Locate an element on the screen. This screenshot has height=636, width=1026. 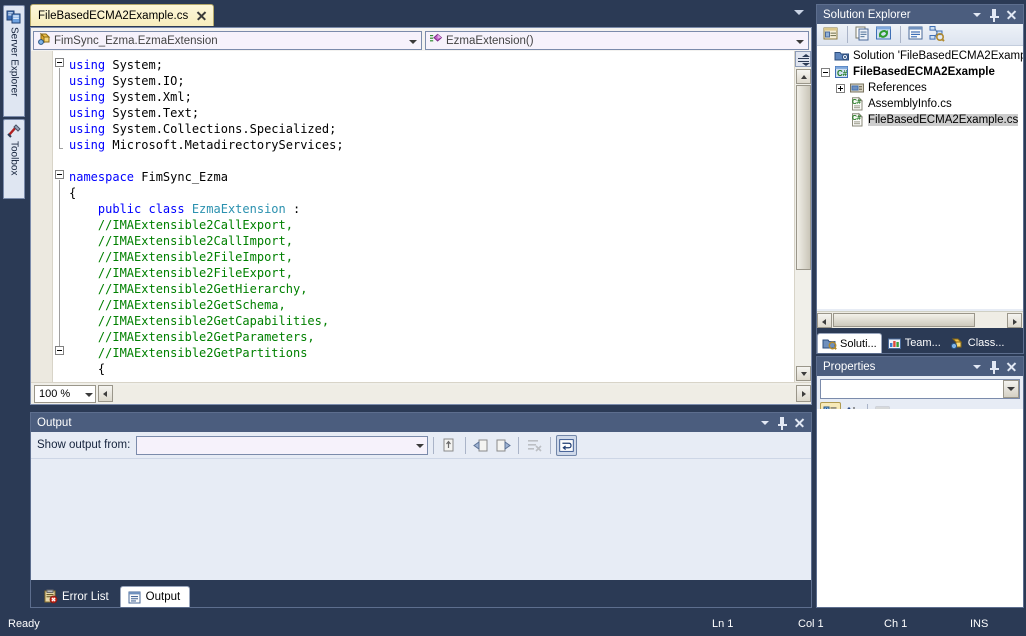
tree-node: Solution 'FileBasedECMA2Example' ( is located at coordinates (920, 56).